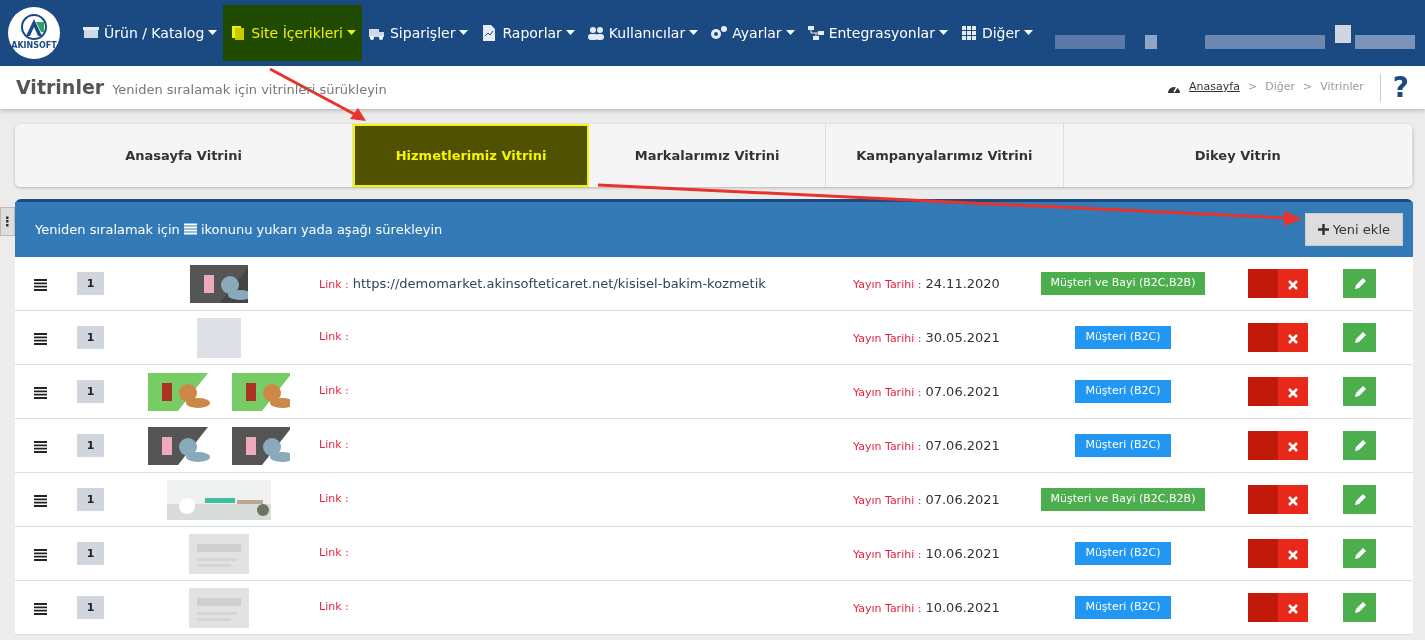  Describe the element at coordinates (471, 155) in the screenshot. I see `tab: Hizmetlerimiz Vitrini` at that location.